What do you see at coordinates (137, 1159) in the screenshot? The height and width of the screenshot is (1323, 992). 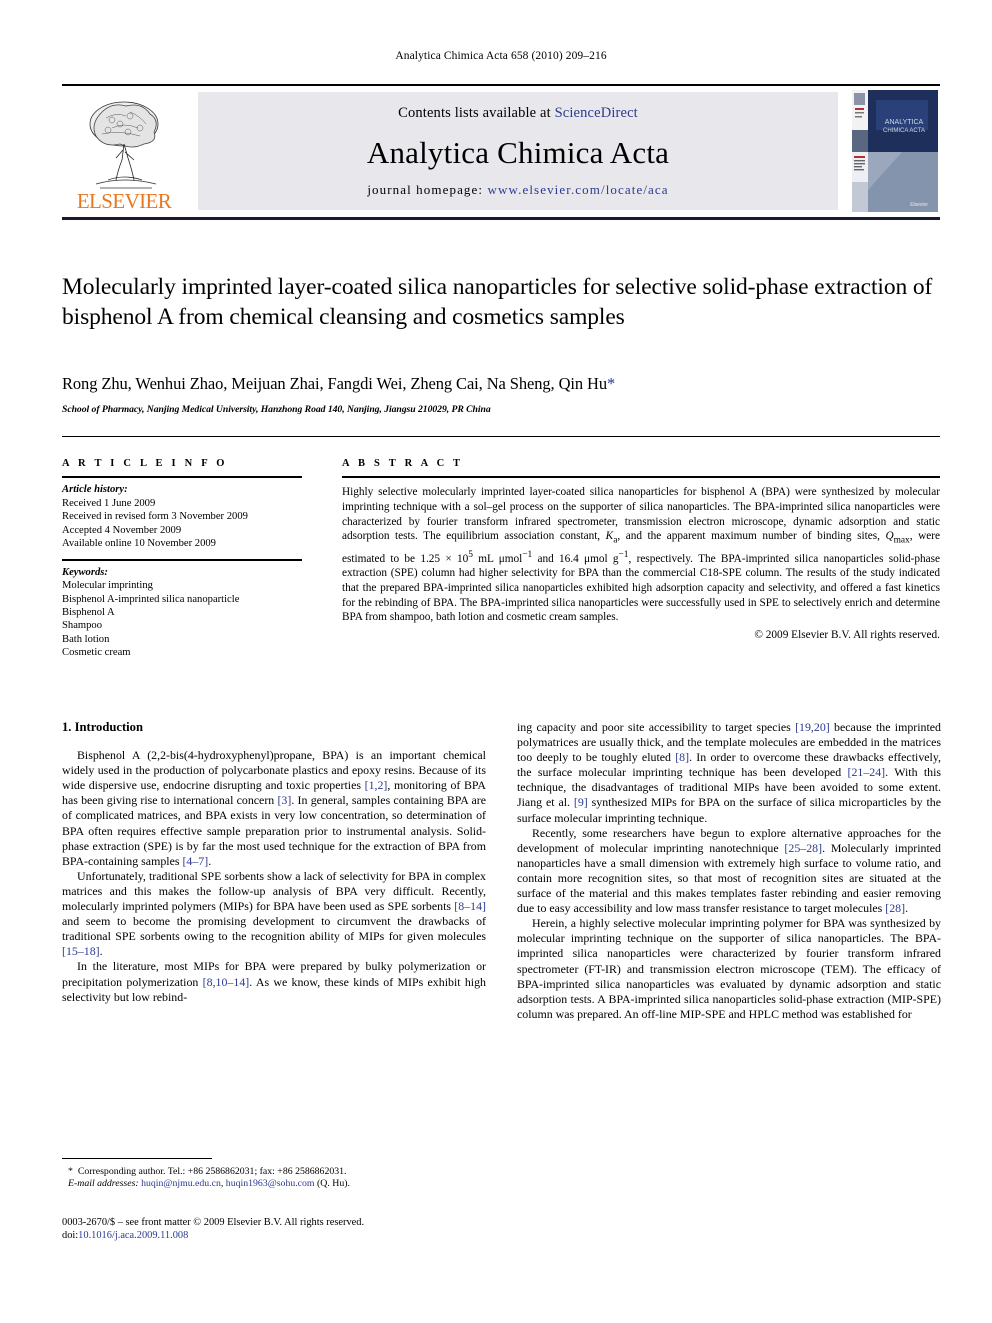 I see `footnote-separator-rule` at bounding box center [137, 1159].